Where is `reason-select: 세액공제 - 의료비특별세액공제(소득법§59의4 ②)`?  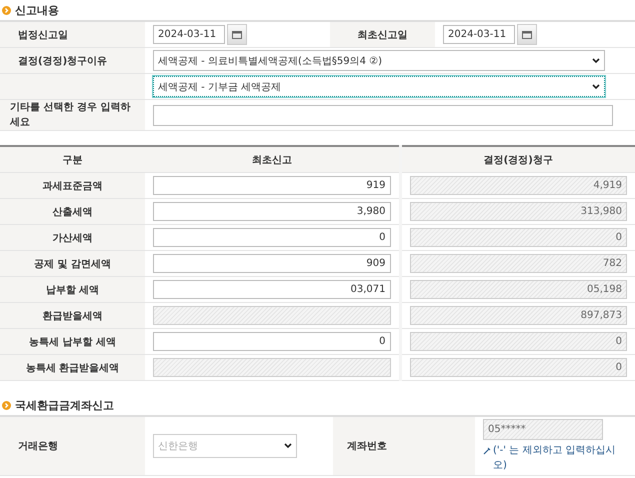 reason-select: 세액공제 - 의료비특별세액공제(소득법§59의4 ②) is located at coordinates (379, 60).